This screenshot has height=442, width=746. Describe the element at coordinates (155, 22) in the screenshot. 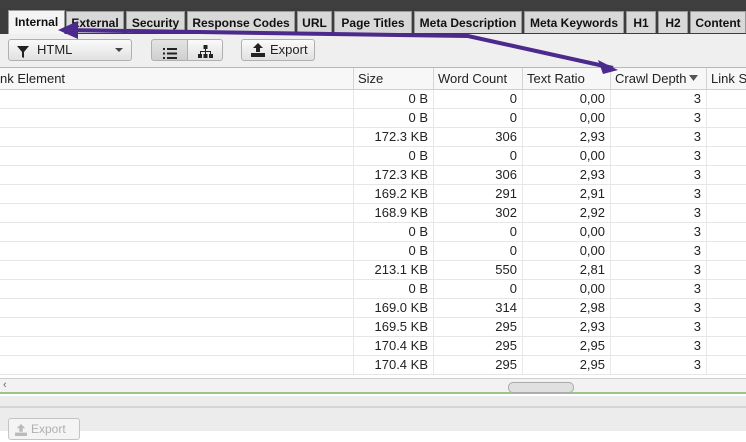

I see `tab-security: Security` at that location.